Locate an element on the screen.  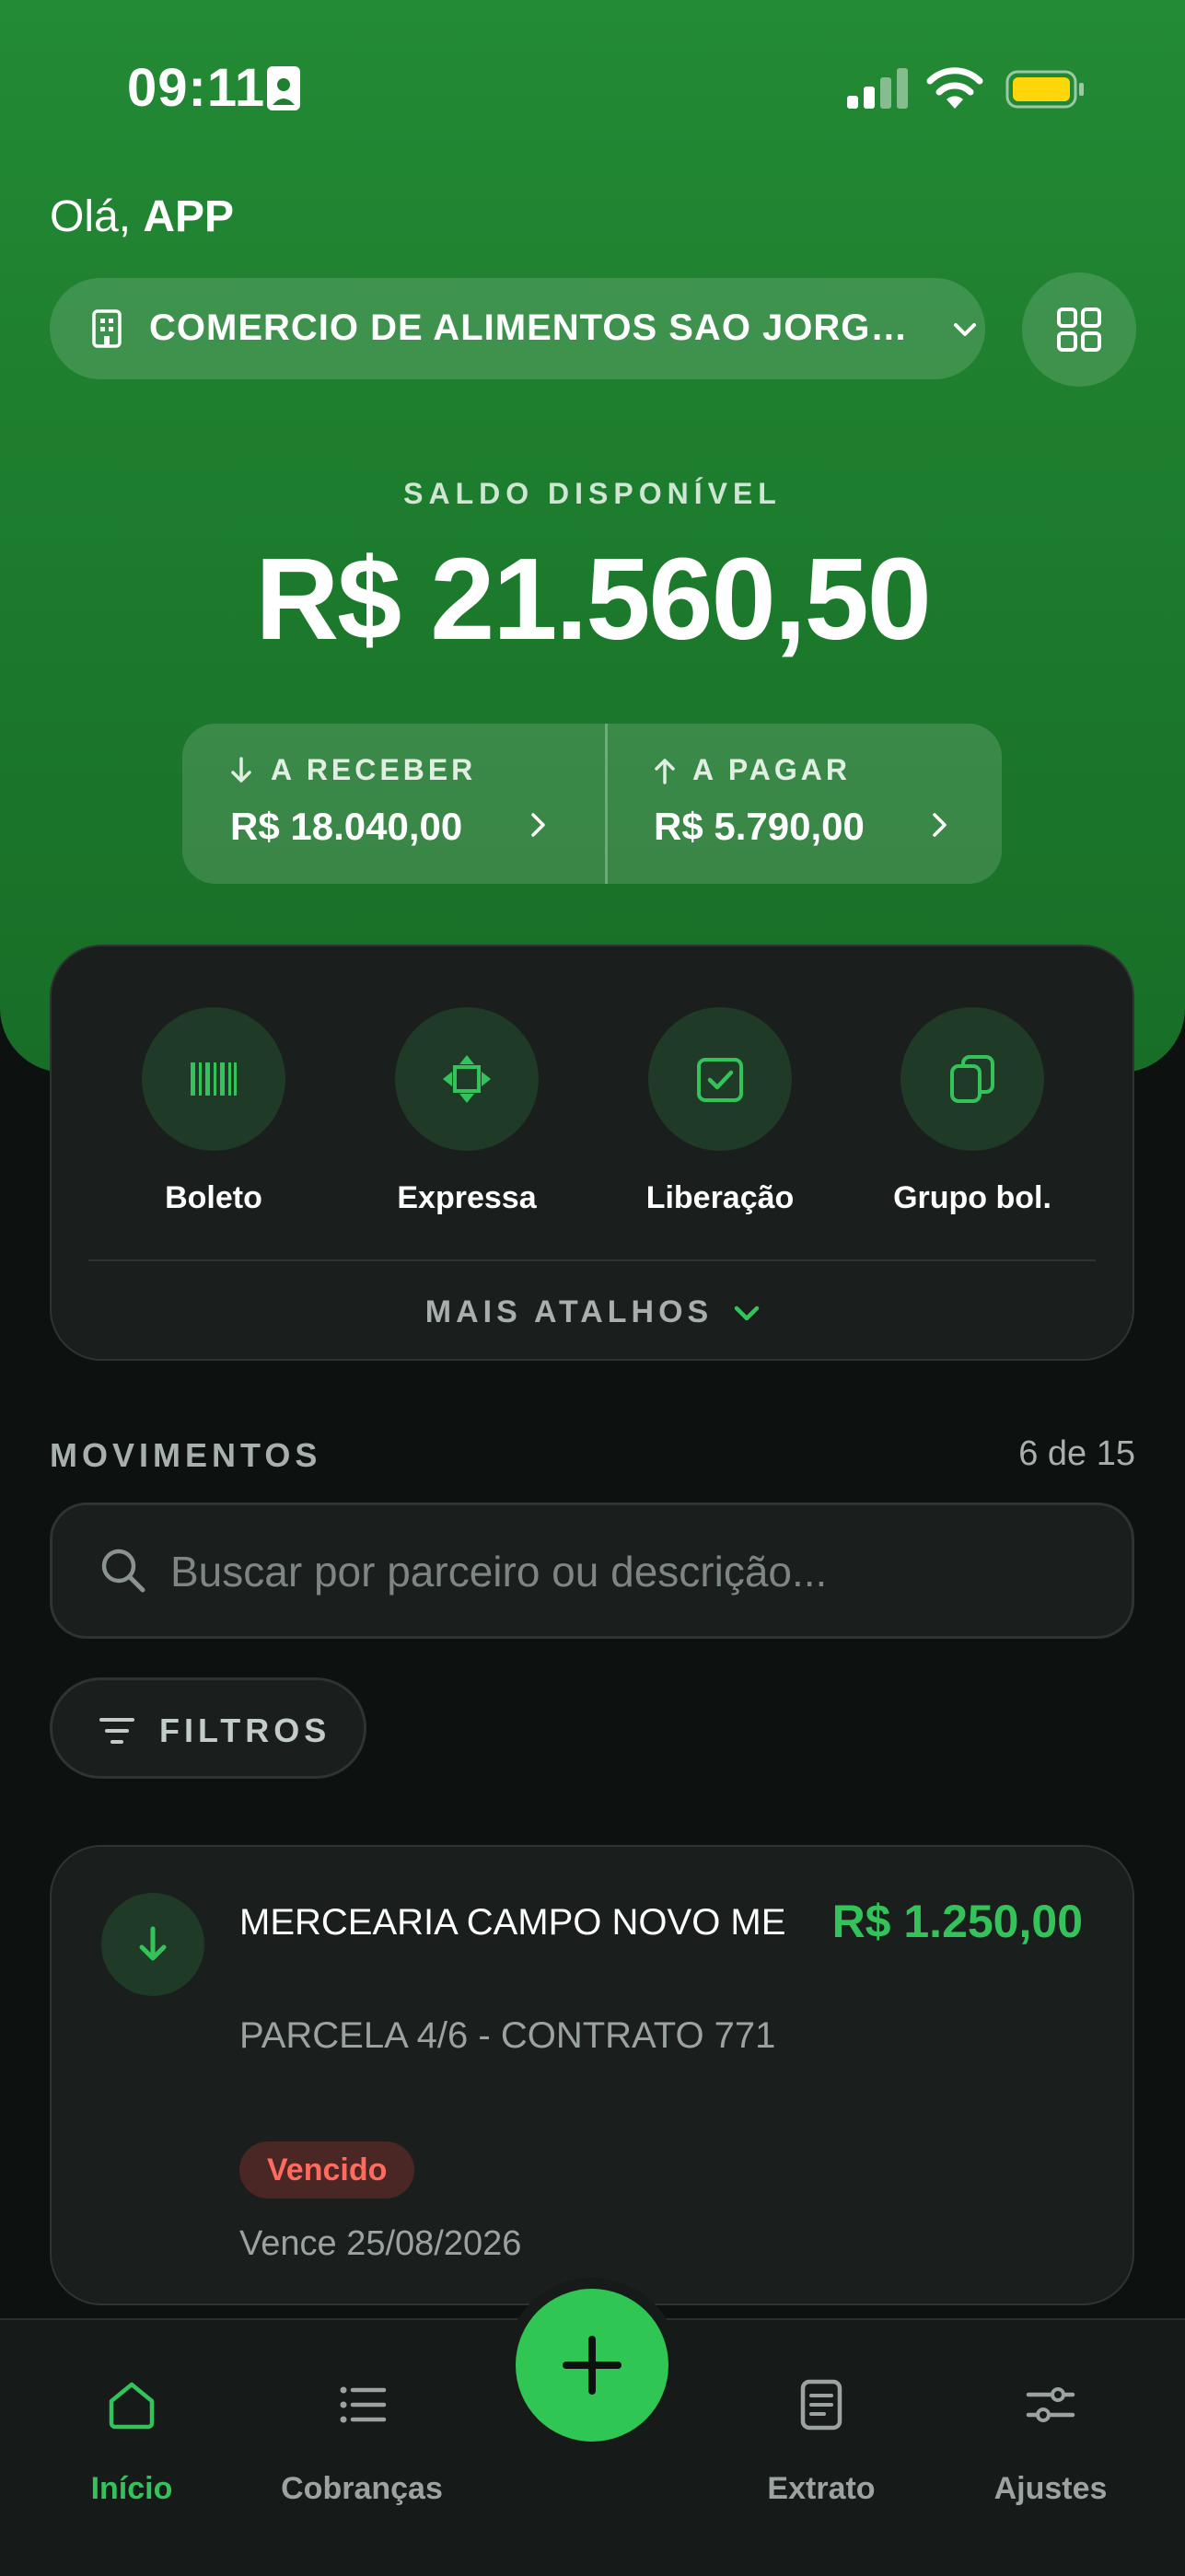
incoming-indicator is located at coordinates (152, 1944).